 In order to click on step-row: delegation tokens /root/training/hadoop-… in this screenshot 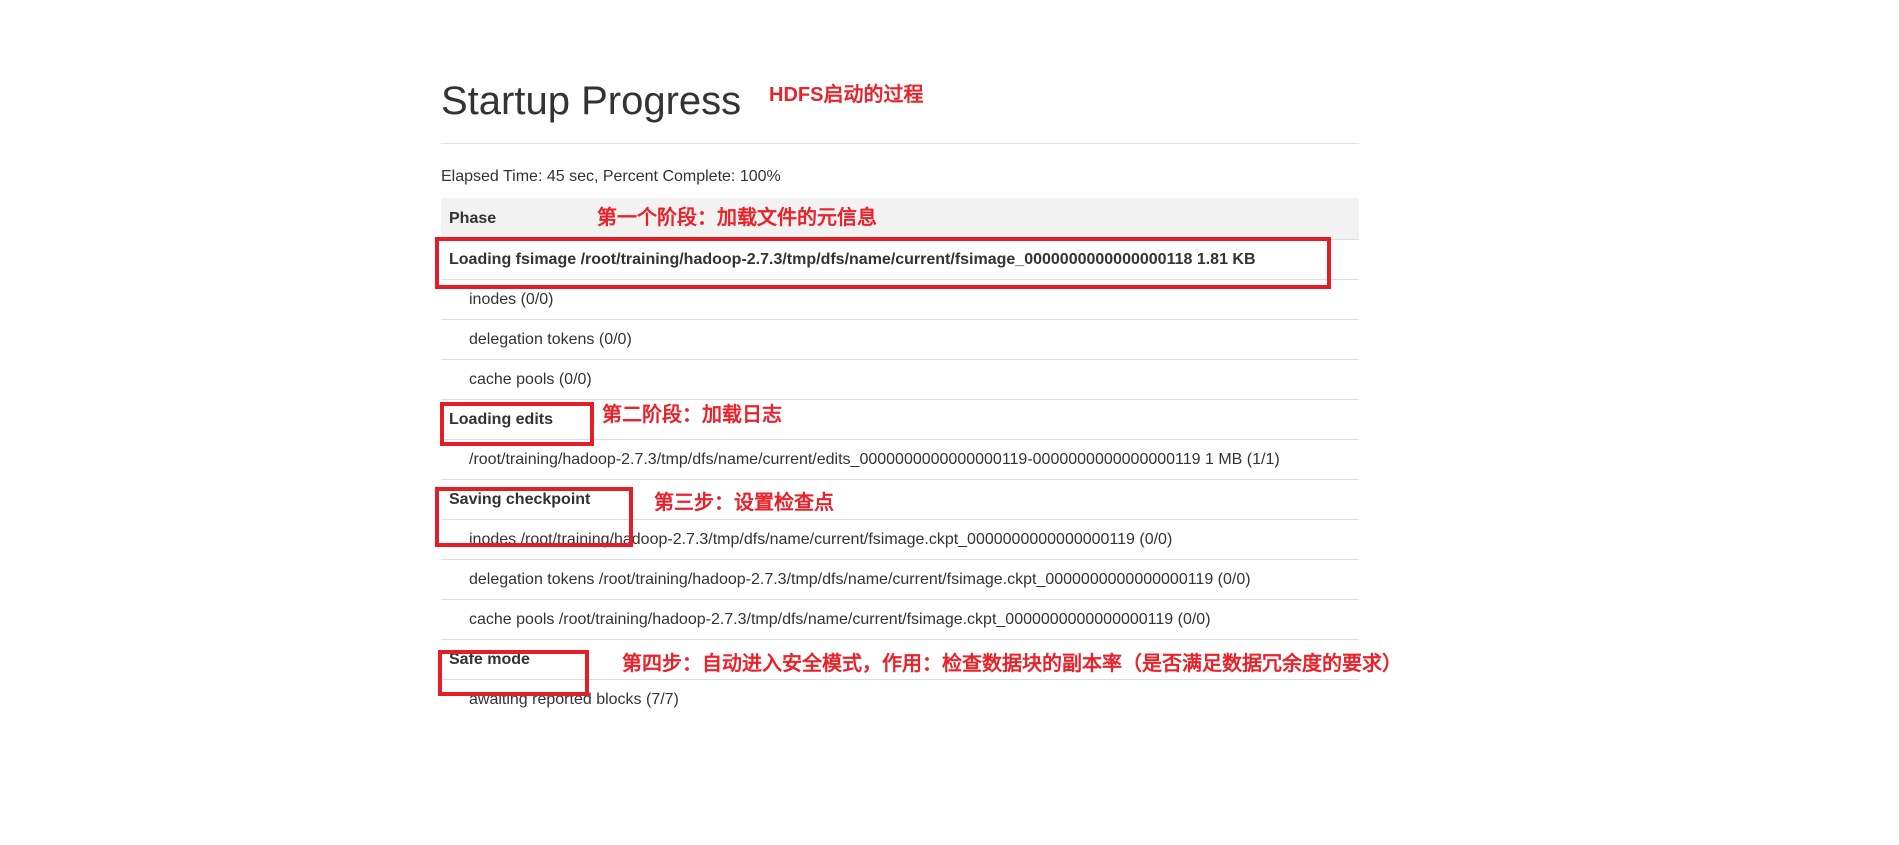, I will do `click(900, 579)`.